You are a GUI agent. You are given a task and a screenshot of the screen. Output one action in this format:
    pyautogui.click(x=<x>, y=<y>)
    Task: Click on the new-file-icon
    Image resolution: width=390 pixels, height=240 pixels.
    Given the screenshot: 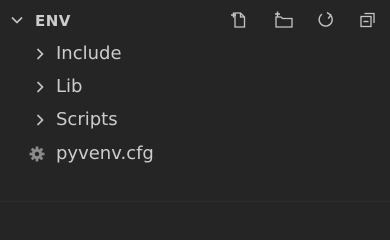 What is the action you would take?
    pyautogui.click(x=238, y=20)
    